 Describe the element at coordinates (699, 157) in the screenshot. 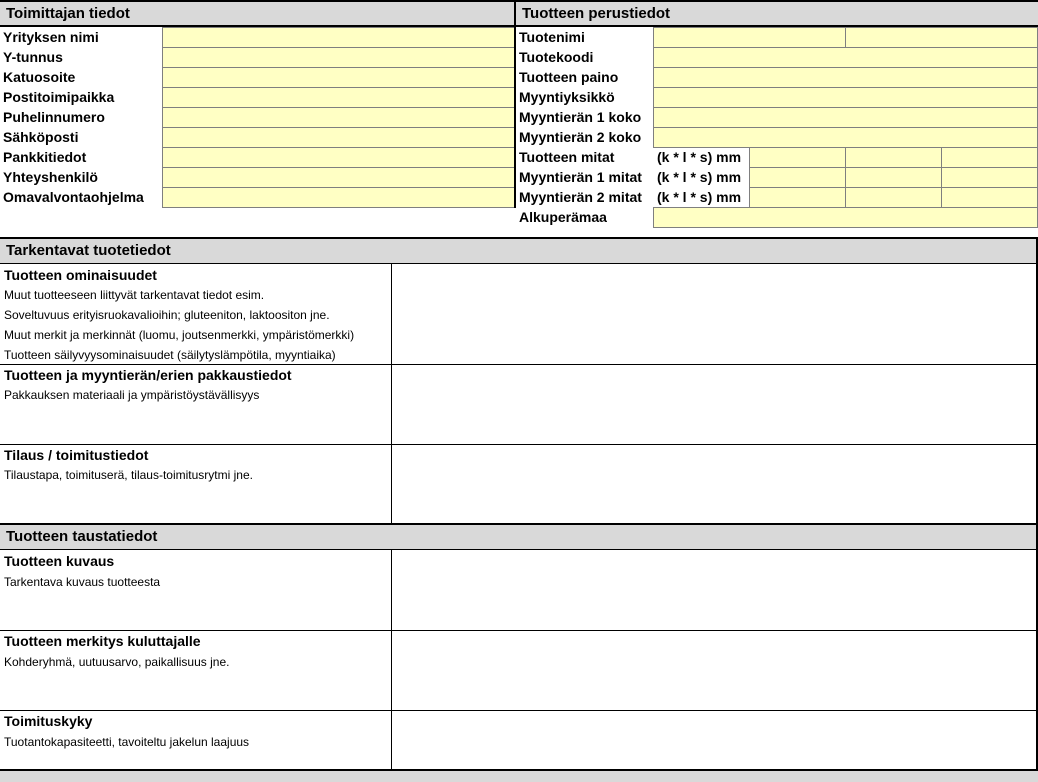

I see `dimension-unit-product: (k * l * s) mm` at that location.